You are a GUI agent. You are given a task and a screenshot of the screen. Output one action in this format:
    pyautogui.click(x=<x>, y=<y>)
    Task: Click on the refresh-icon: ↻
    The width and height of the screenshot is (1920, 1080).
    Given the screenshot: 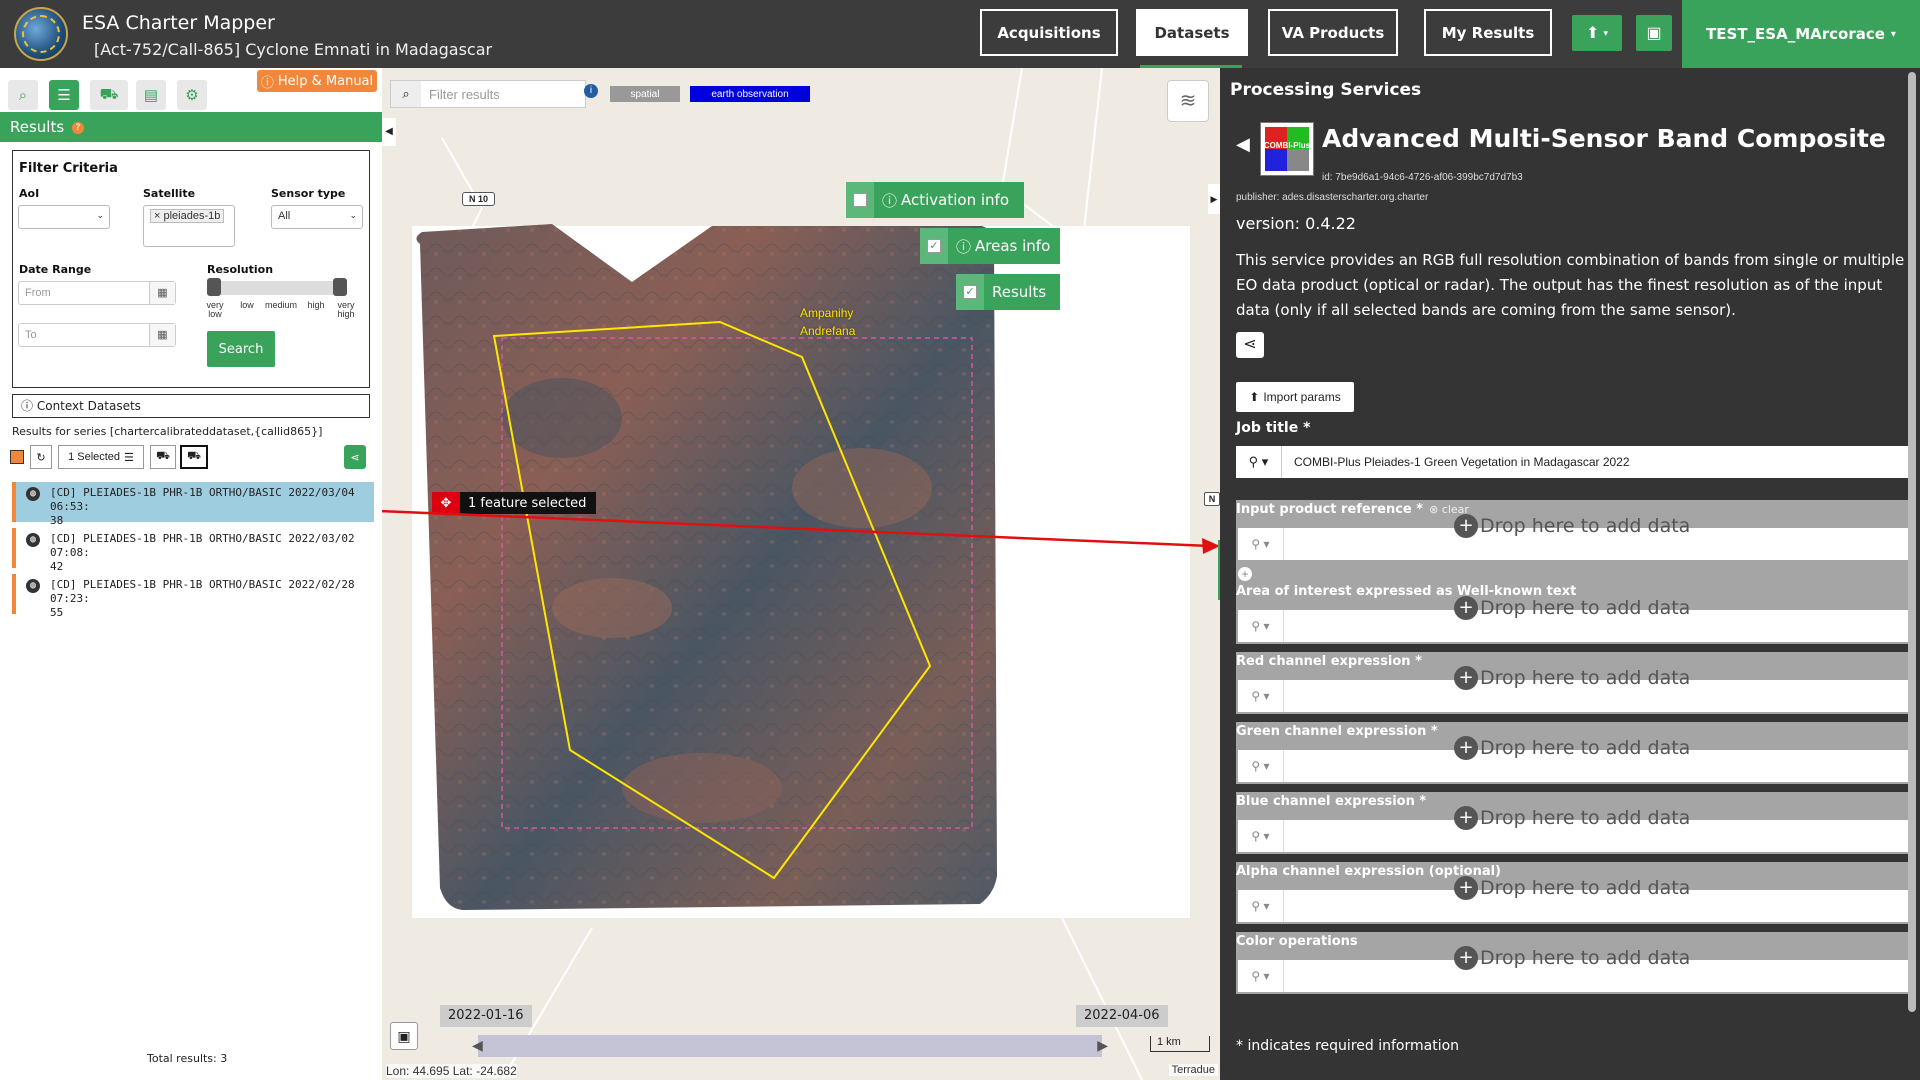 What is the action you would take?
    pyautogui.click(x=41, y=457)
    